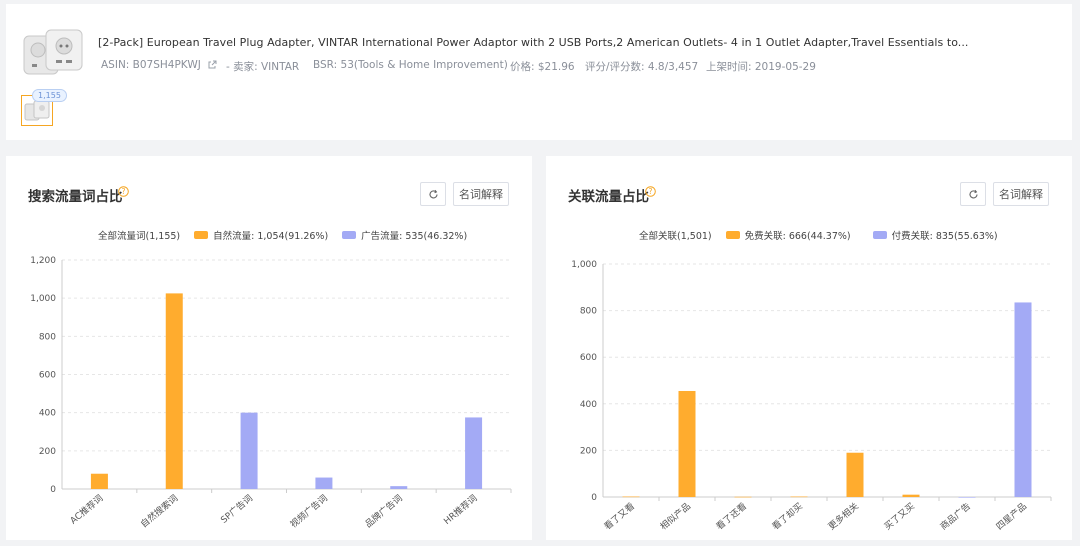 The height and width of the screenshot is (546, 1080). Describe the element at coordinates (49, 95) in the screenshot. I see `variant-count-badge: 1,155` at that location.